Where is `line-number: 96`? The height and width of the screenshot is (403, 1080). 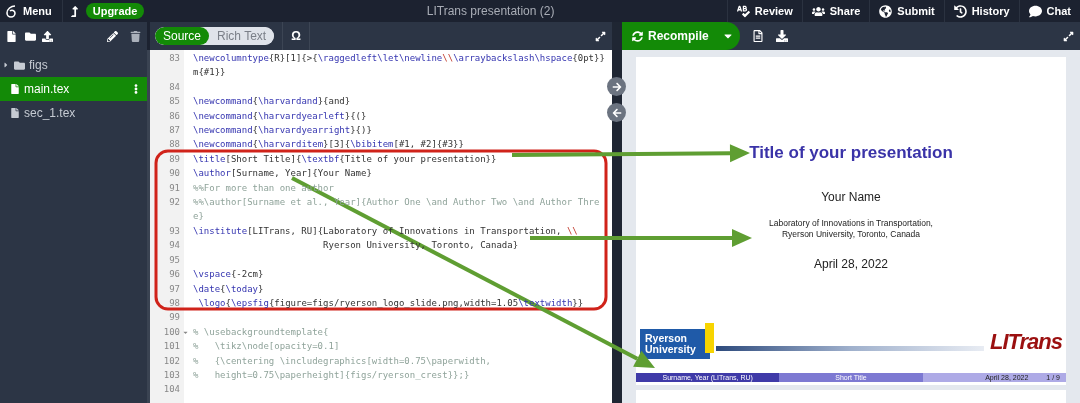 line-number: 96 is located at coordinates (174, 275).